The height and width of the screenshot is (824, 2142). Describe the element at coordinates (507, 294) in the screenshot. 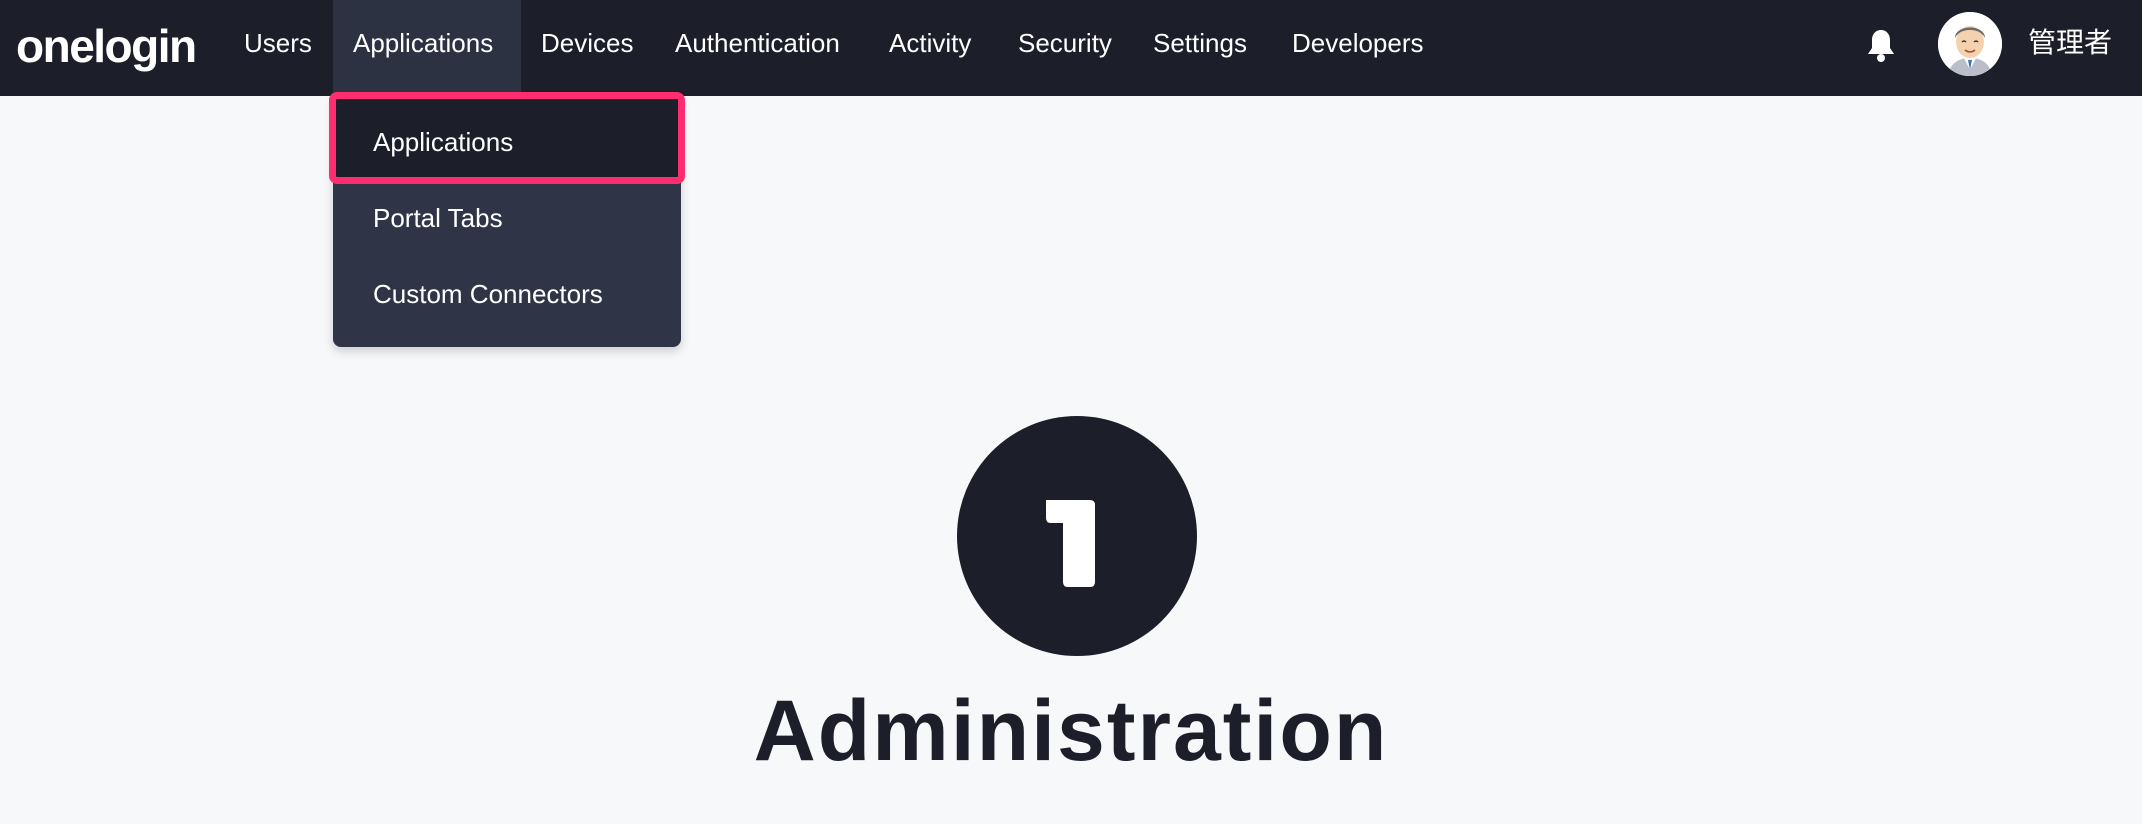

I see `dropdown-item-custom-connectors: Custom Connectors` at that location.